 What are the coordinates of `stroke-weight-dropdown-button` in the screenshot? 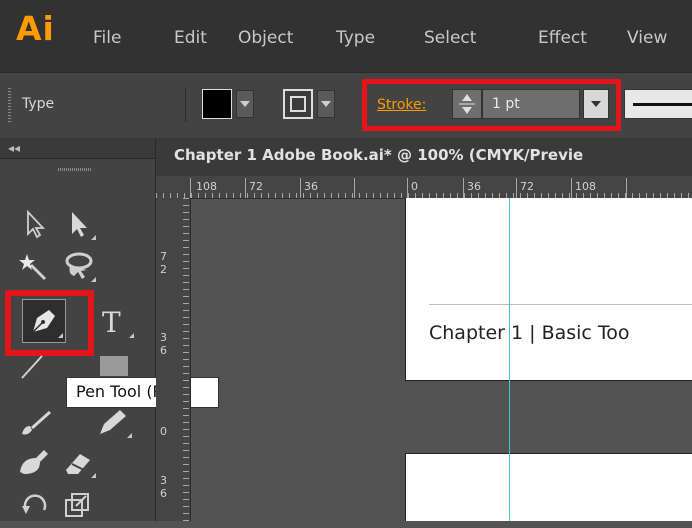 It's located at (596, 104).